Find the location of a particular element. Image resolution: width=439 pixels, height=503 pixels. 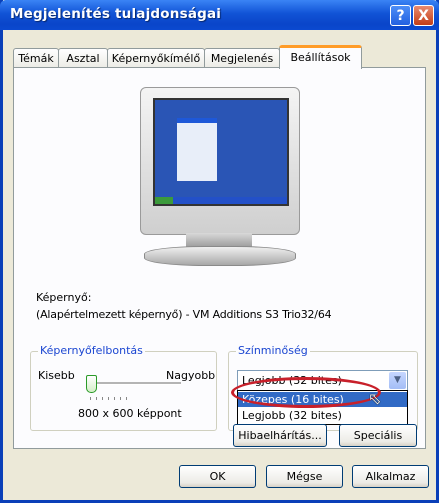

resolution-value: 800 x 600 képpont is located at coordinates (130, 413).